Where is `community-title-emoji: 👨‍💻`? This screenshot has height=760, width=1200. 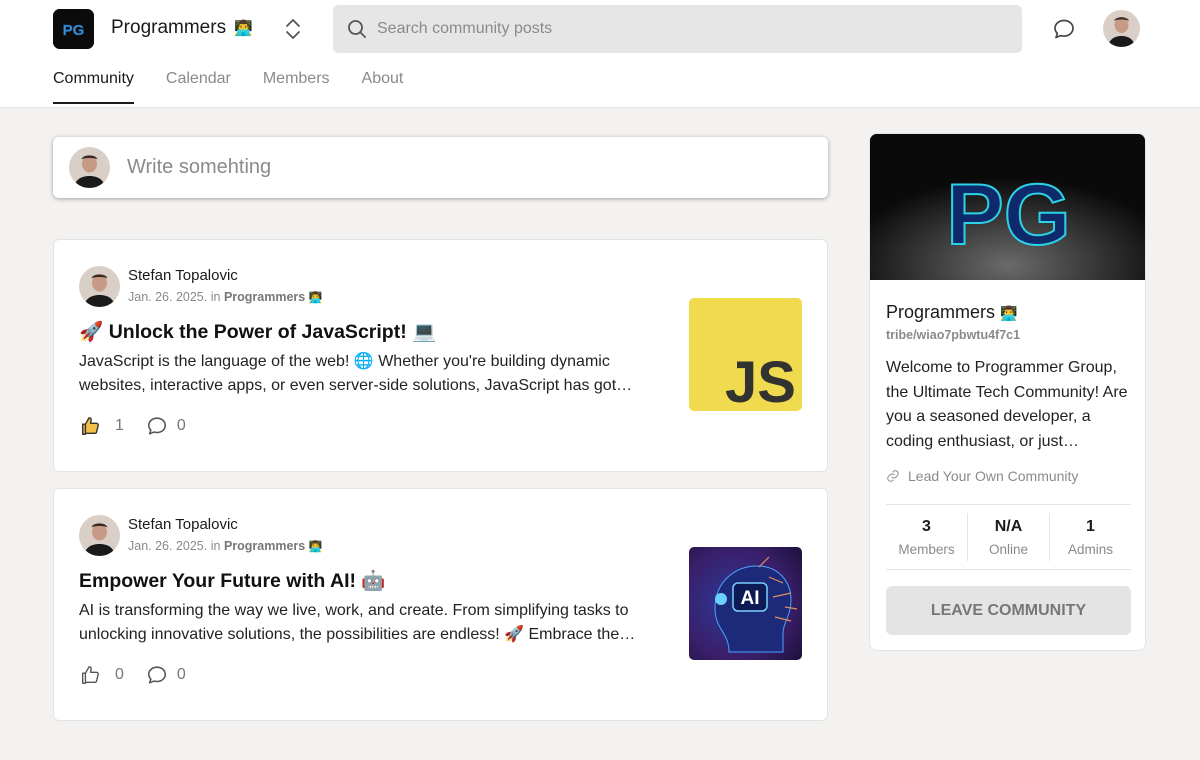 community-title-emoji: 👨‍💻 is located at coordinates (1009, 313).